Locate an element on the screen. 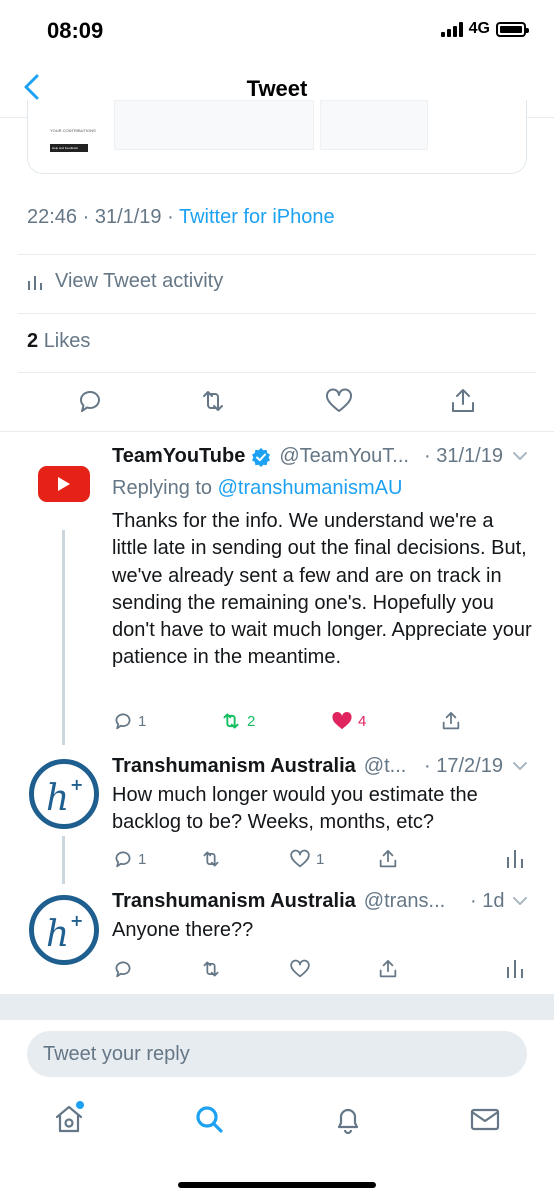  network-label: 4G is located at coordinates (479, 28).